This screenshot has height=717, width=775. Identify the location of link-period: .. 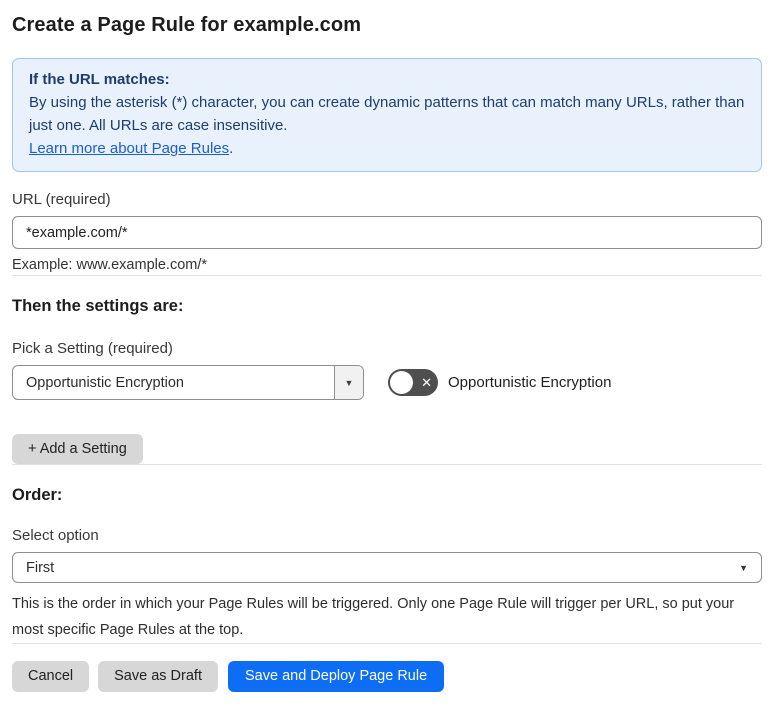
(231, 148).